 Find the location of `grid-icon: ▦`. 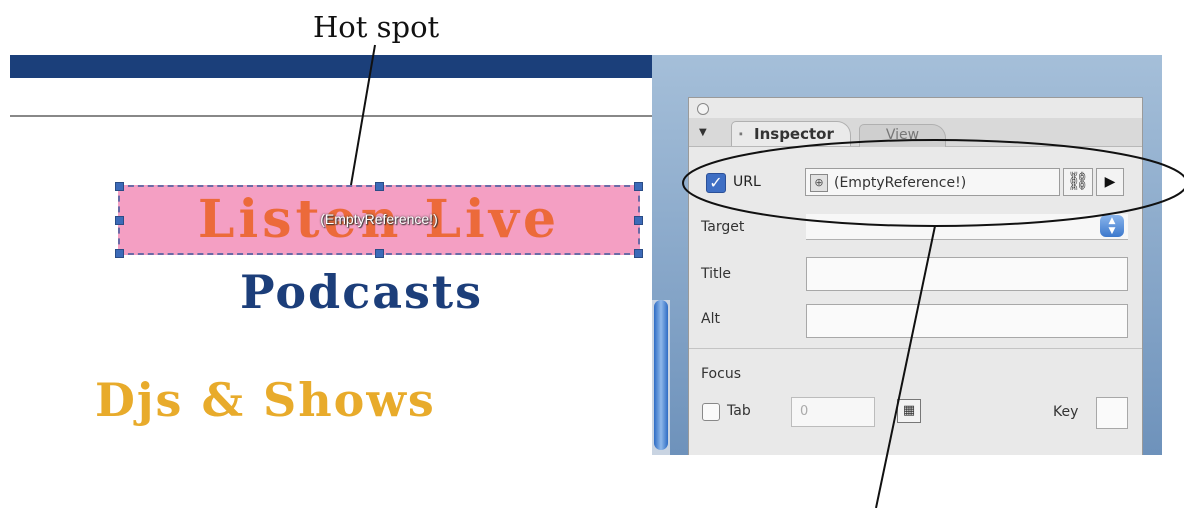

grid-icon: ▦ is located at coordinates (909, 411).